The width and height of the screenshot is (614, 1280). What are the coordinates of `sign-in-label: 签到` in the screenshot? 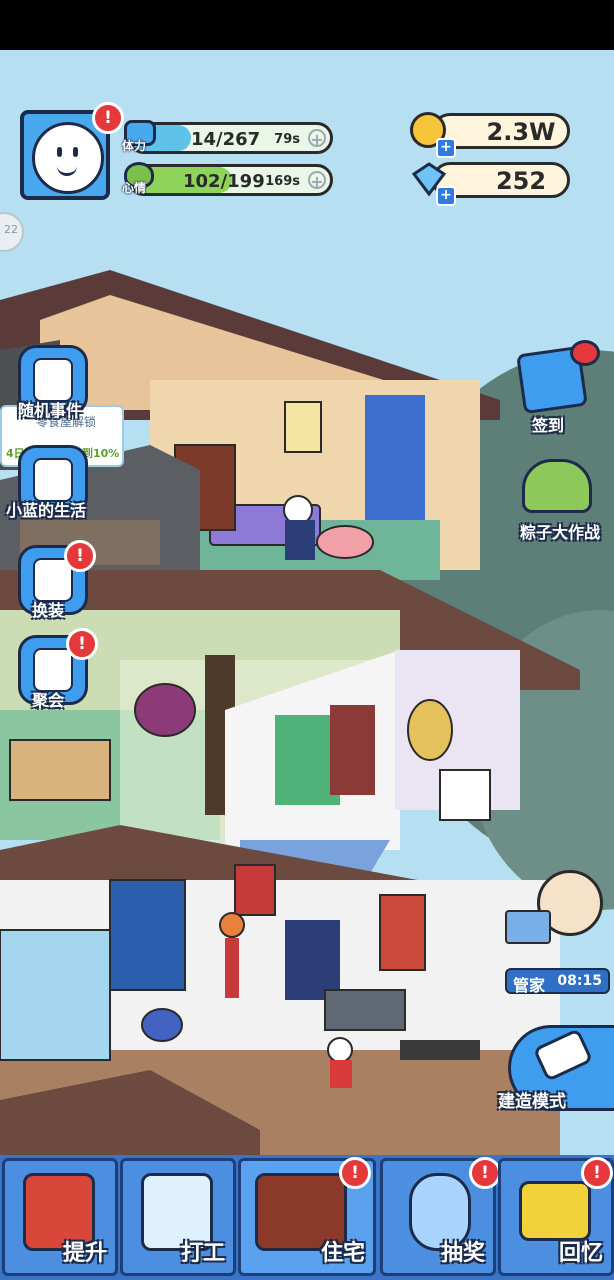 It's located at (547, 425).